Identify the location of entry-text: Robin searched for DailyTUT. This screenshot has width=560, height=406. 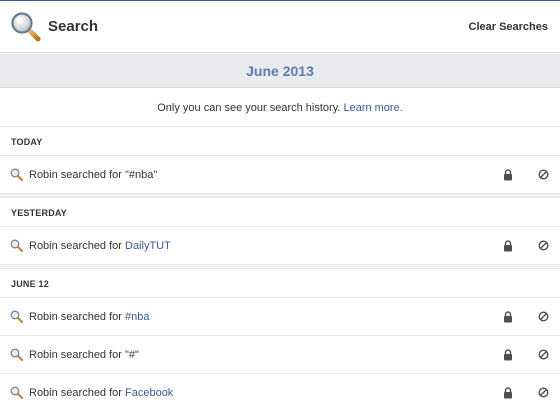
(289, 246).